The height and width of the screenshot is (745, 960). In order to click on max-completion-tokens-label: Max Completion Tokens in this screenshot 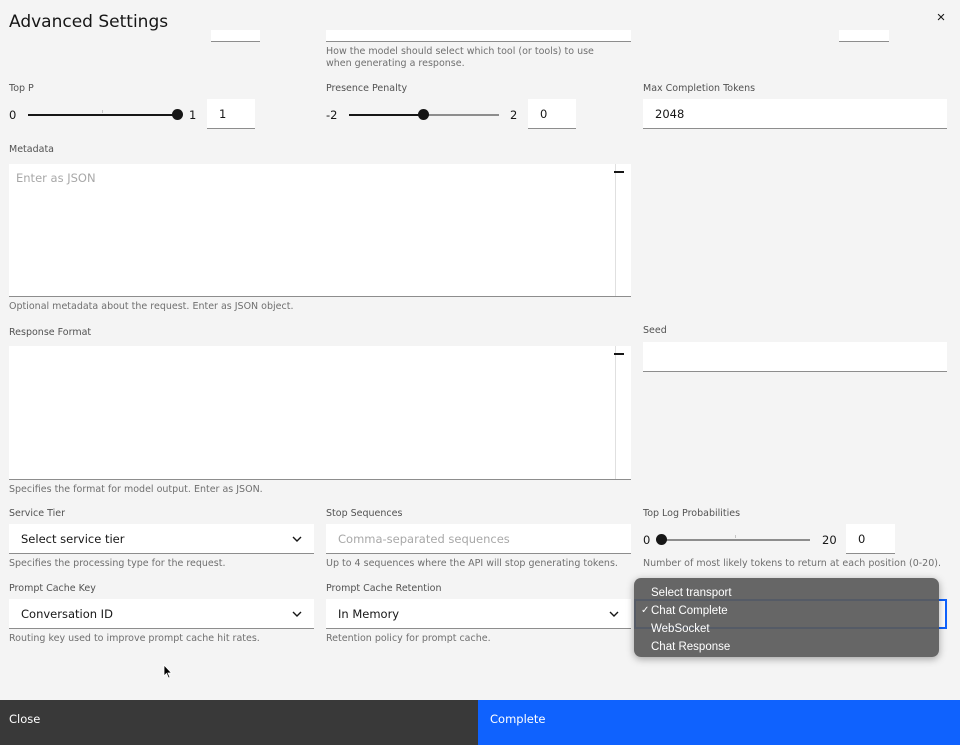, I will do `click(699, 88)`.